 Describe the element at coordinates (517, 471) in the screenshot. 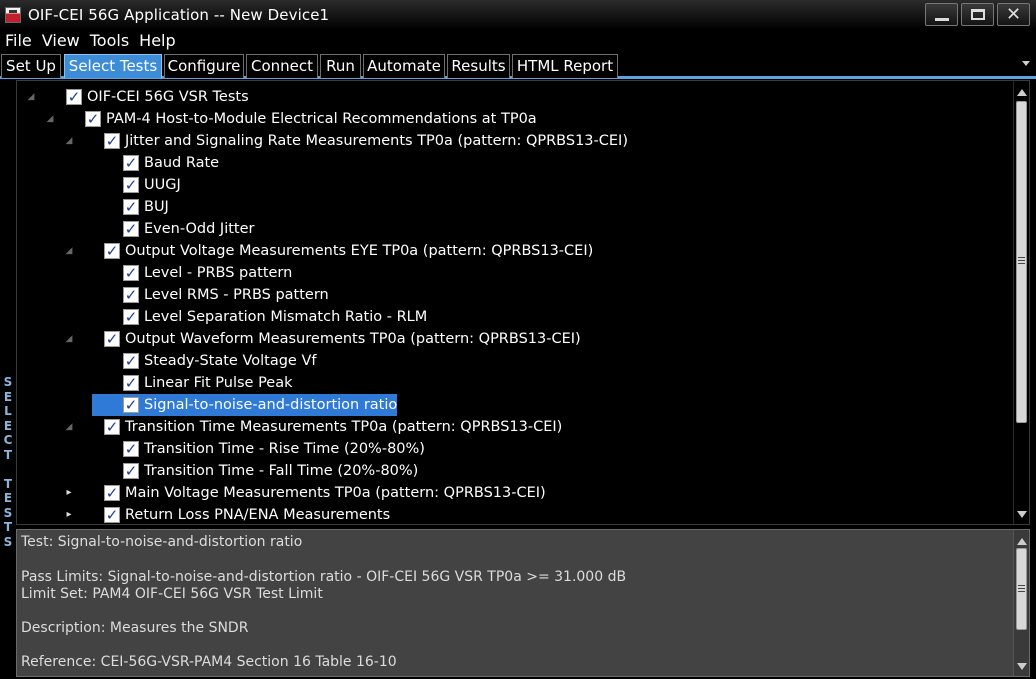

I see `tree-row: ✓ Transition Time - Fall Time (20%-80%)` at that location.